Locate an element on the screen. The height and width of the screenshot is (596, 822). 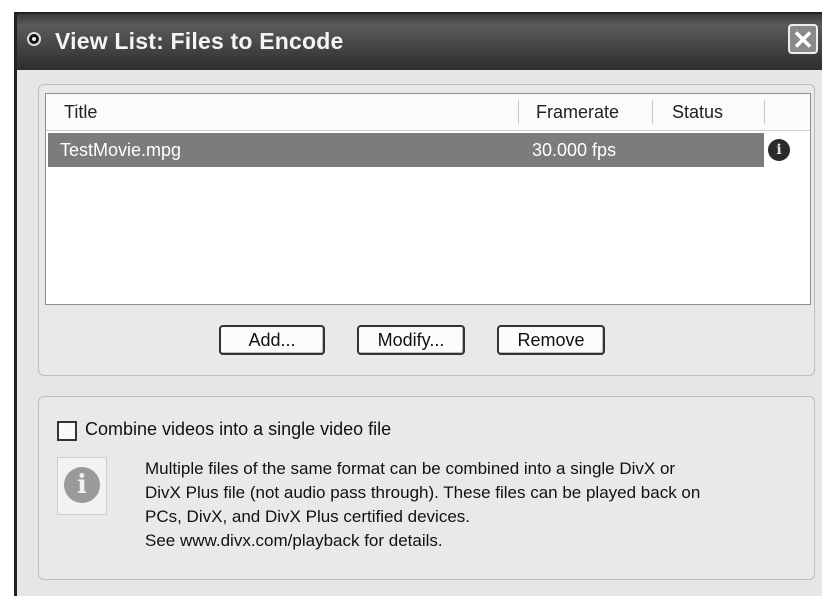
combine-checkbox is located at coordinates (67, 431).